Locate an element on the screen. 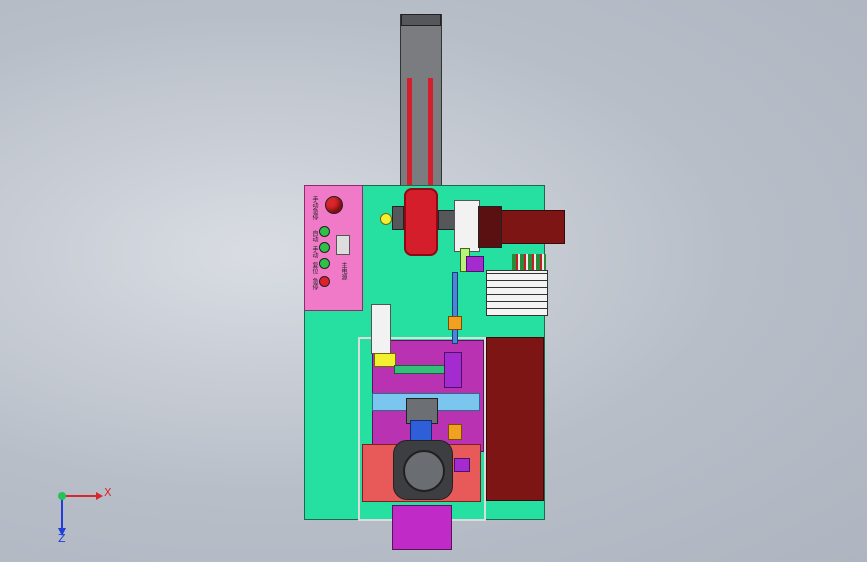 The image size is (867, 562). clamp-blue is located at coordinates (421, 431).